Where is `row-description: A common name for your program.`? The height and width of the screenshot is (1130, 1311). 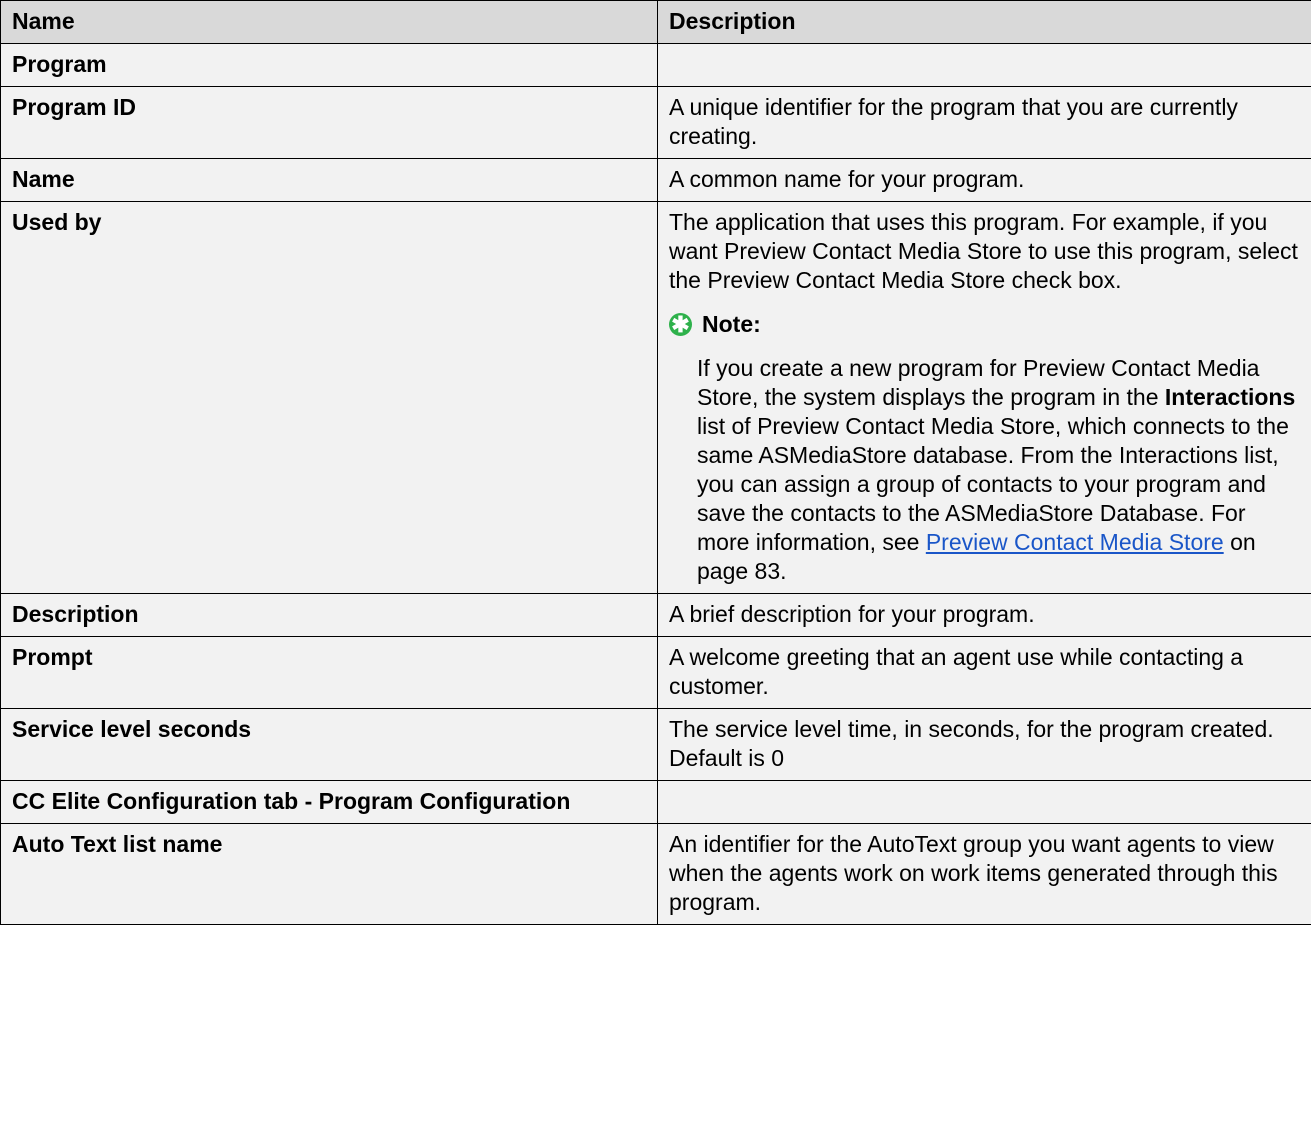 row-description: A common name for your program. is located at coordinates (984, 180).